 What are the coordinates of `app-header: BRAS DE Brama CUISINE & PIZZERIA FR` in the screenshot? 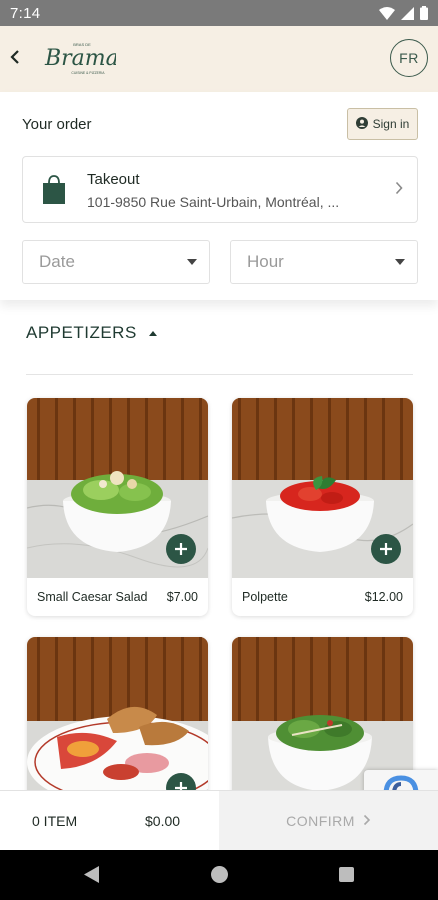 It's located at (219, 59).